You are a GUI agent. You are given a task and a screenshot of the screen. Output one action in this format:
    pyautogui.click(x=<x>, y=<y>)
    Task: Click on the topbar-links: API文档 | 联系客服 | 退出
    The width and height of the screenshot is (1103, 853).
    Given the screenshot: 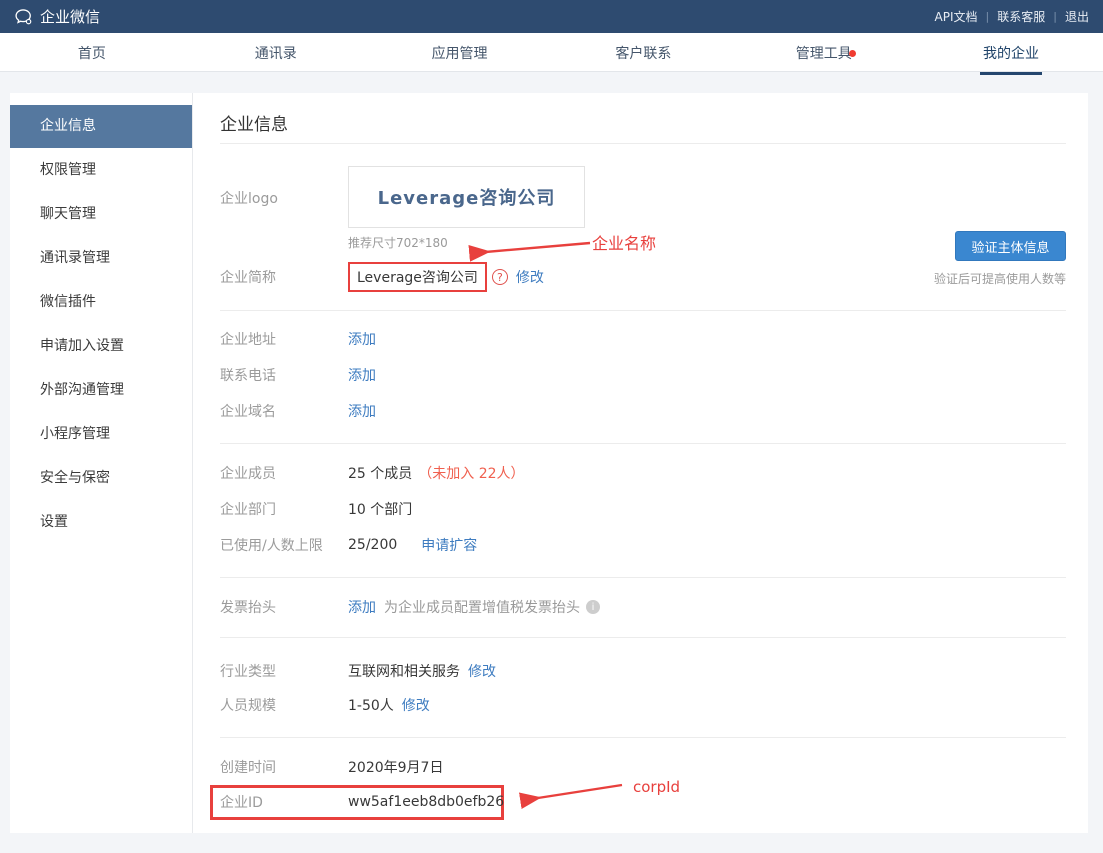 What is the action you would take?
    pyautogui.click(x=1012, y=16)
    